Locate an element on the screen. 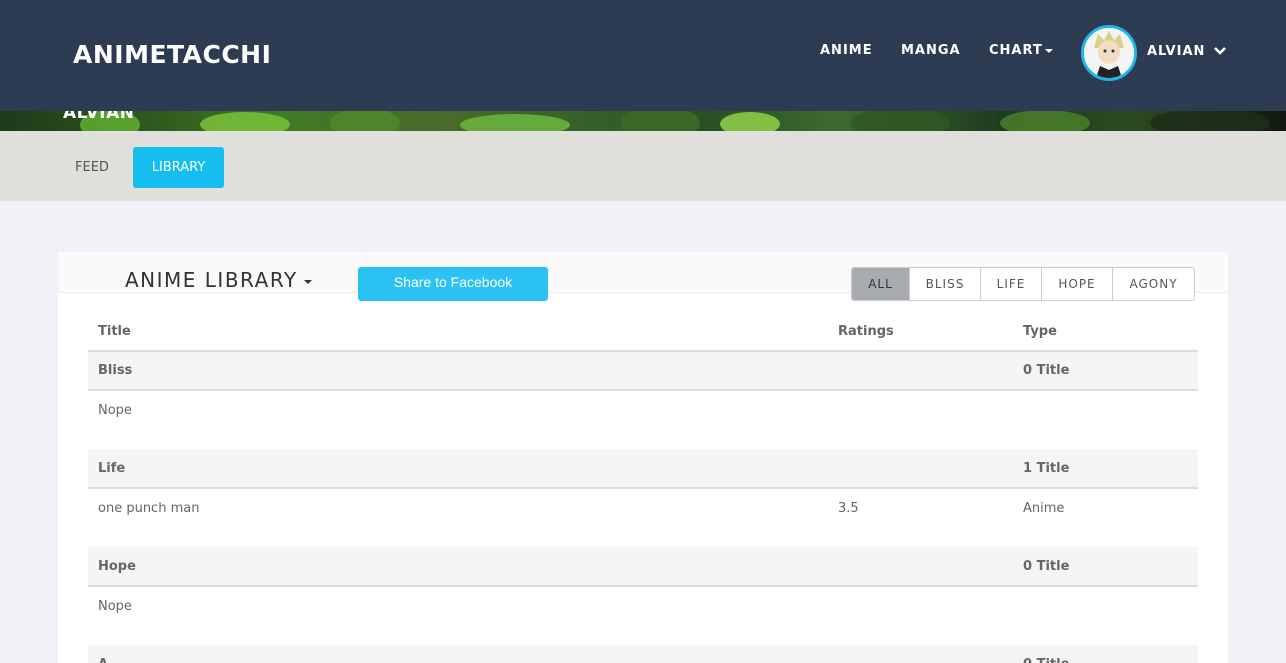 Image resolution: width=1286 pixels, height=663 pixels. group-row-bliss: Bliss 0 Title is located at coordinates (643, 371).